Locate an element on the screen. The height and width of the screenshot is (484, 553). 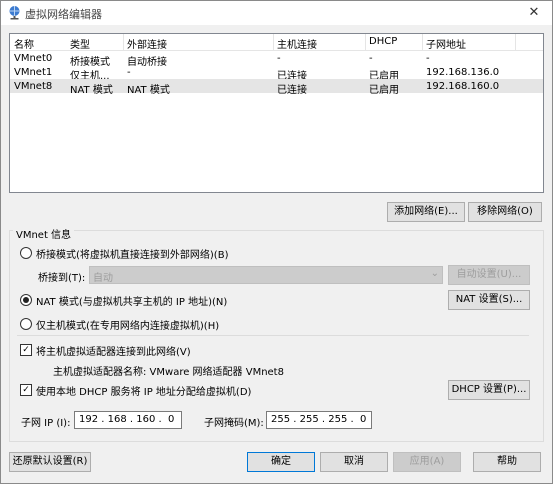
host-only-mode-radio is located at coordinates (26, 324).